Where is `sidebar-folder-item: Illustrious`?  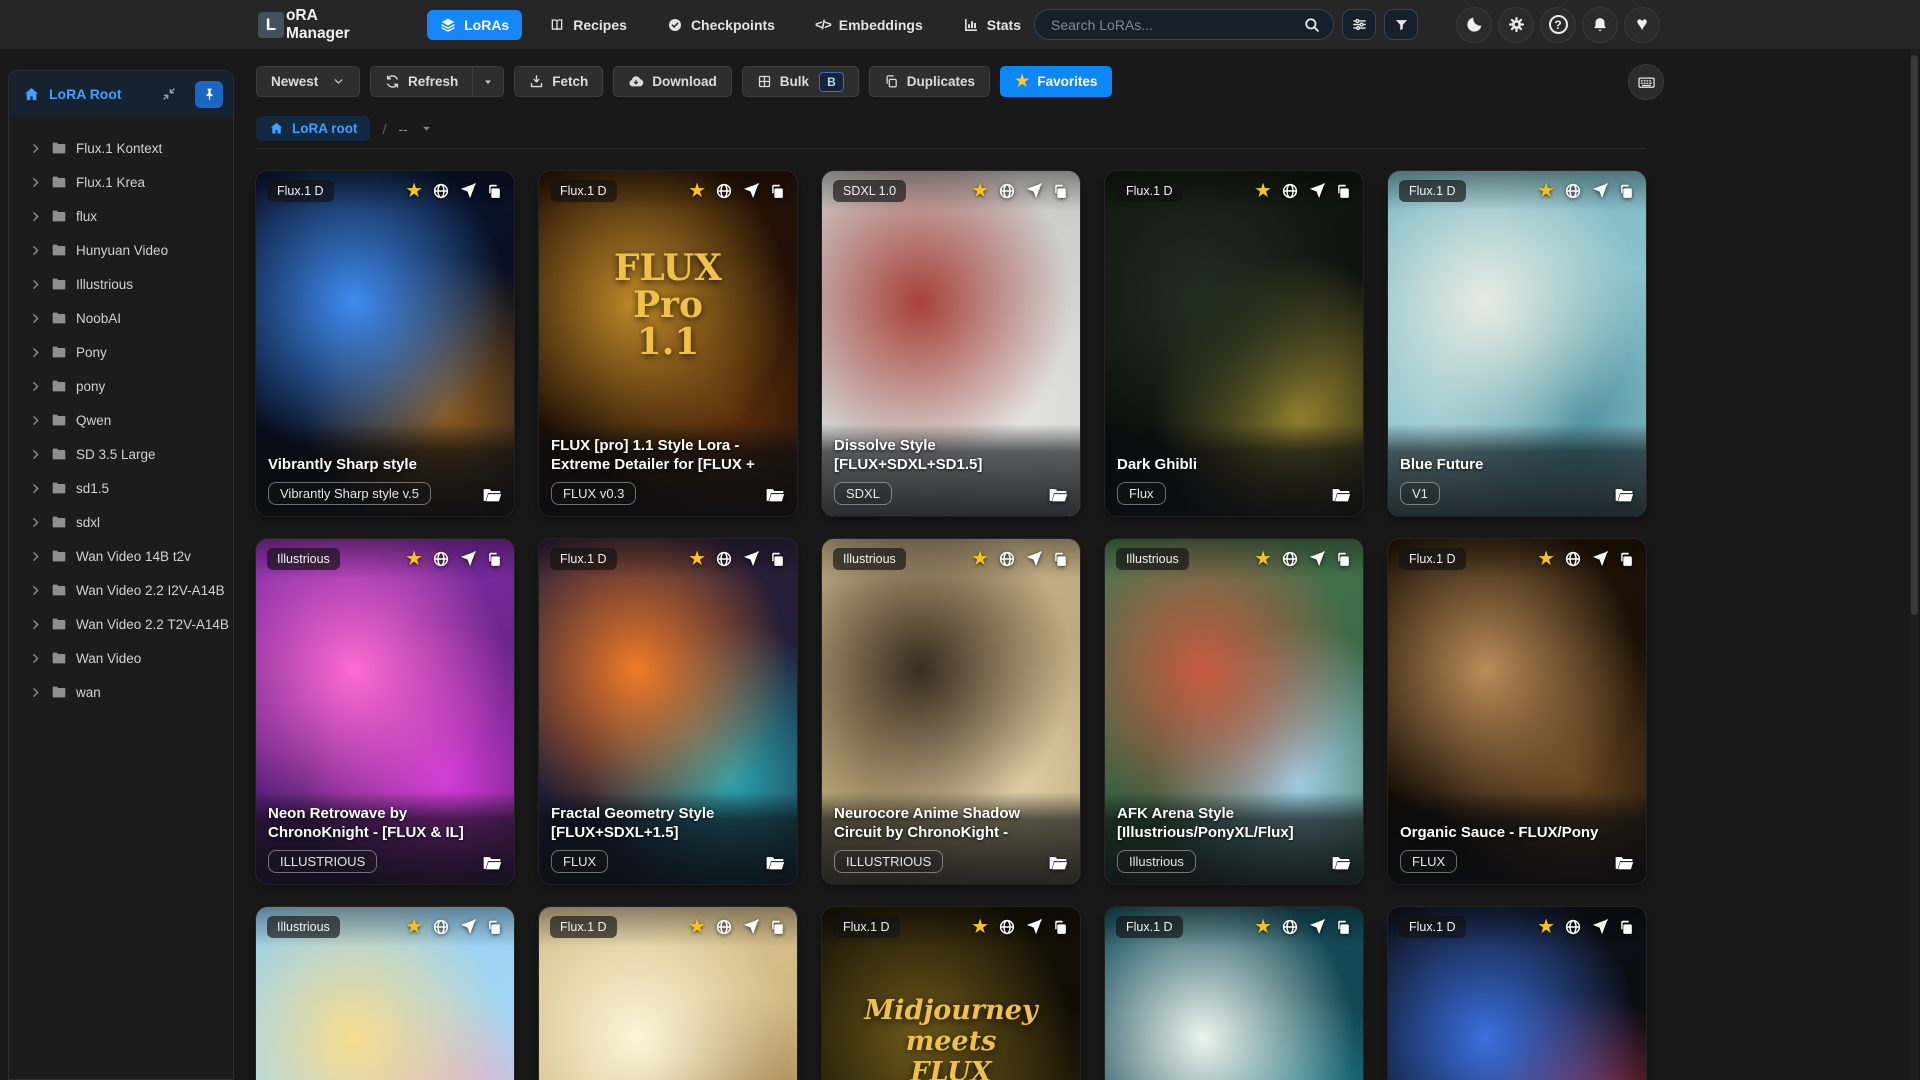 sidebar-folder-item: Illustrious is located at coordinates (121, 284).